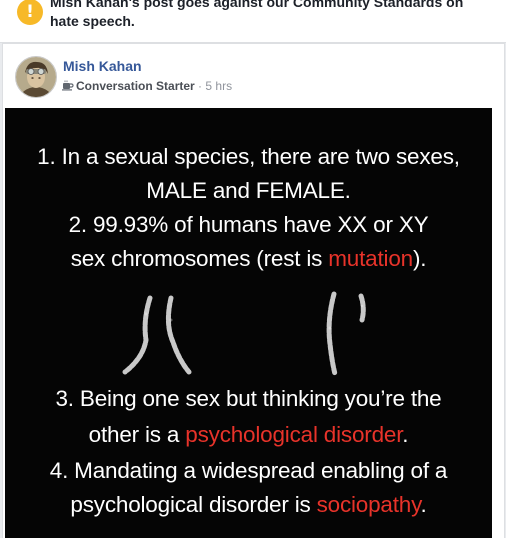  What do you see at coordinates (248, 224) in the screenshot?
I see `image-text-line-3: 2. 99.93% of humans have XX or XY` at bounding box center [248, 224].